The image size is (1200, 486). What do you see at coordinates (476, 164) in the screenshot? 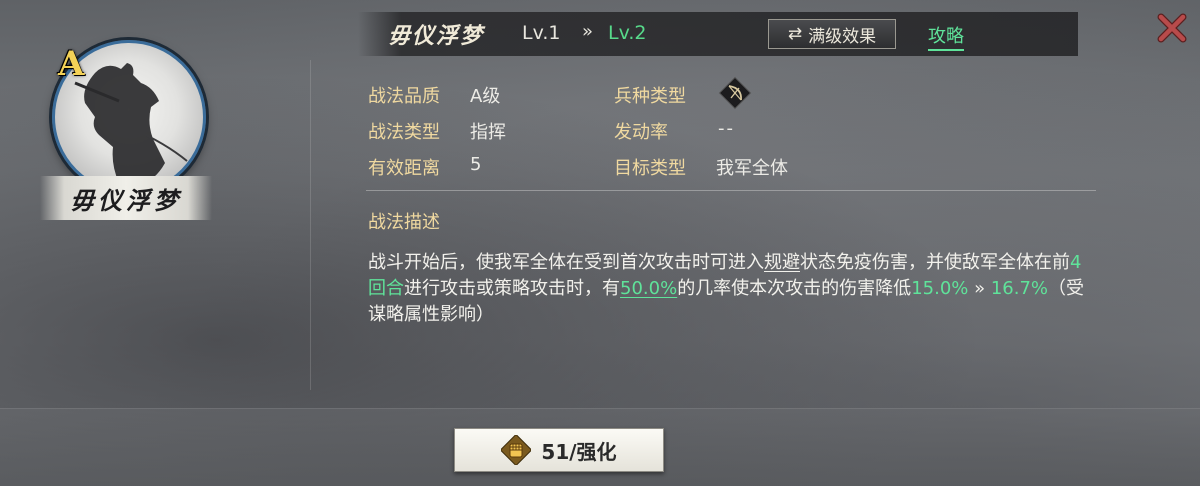
I see `range-value: 5` at bounding box center [476, 164].